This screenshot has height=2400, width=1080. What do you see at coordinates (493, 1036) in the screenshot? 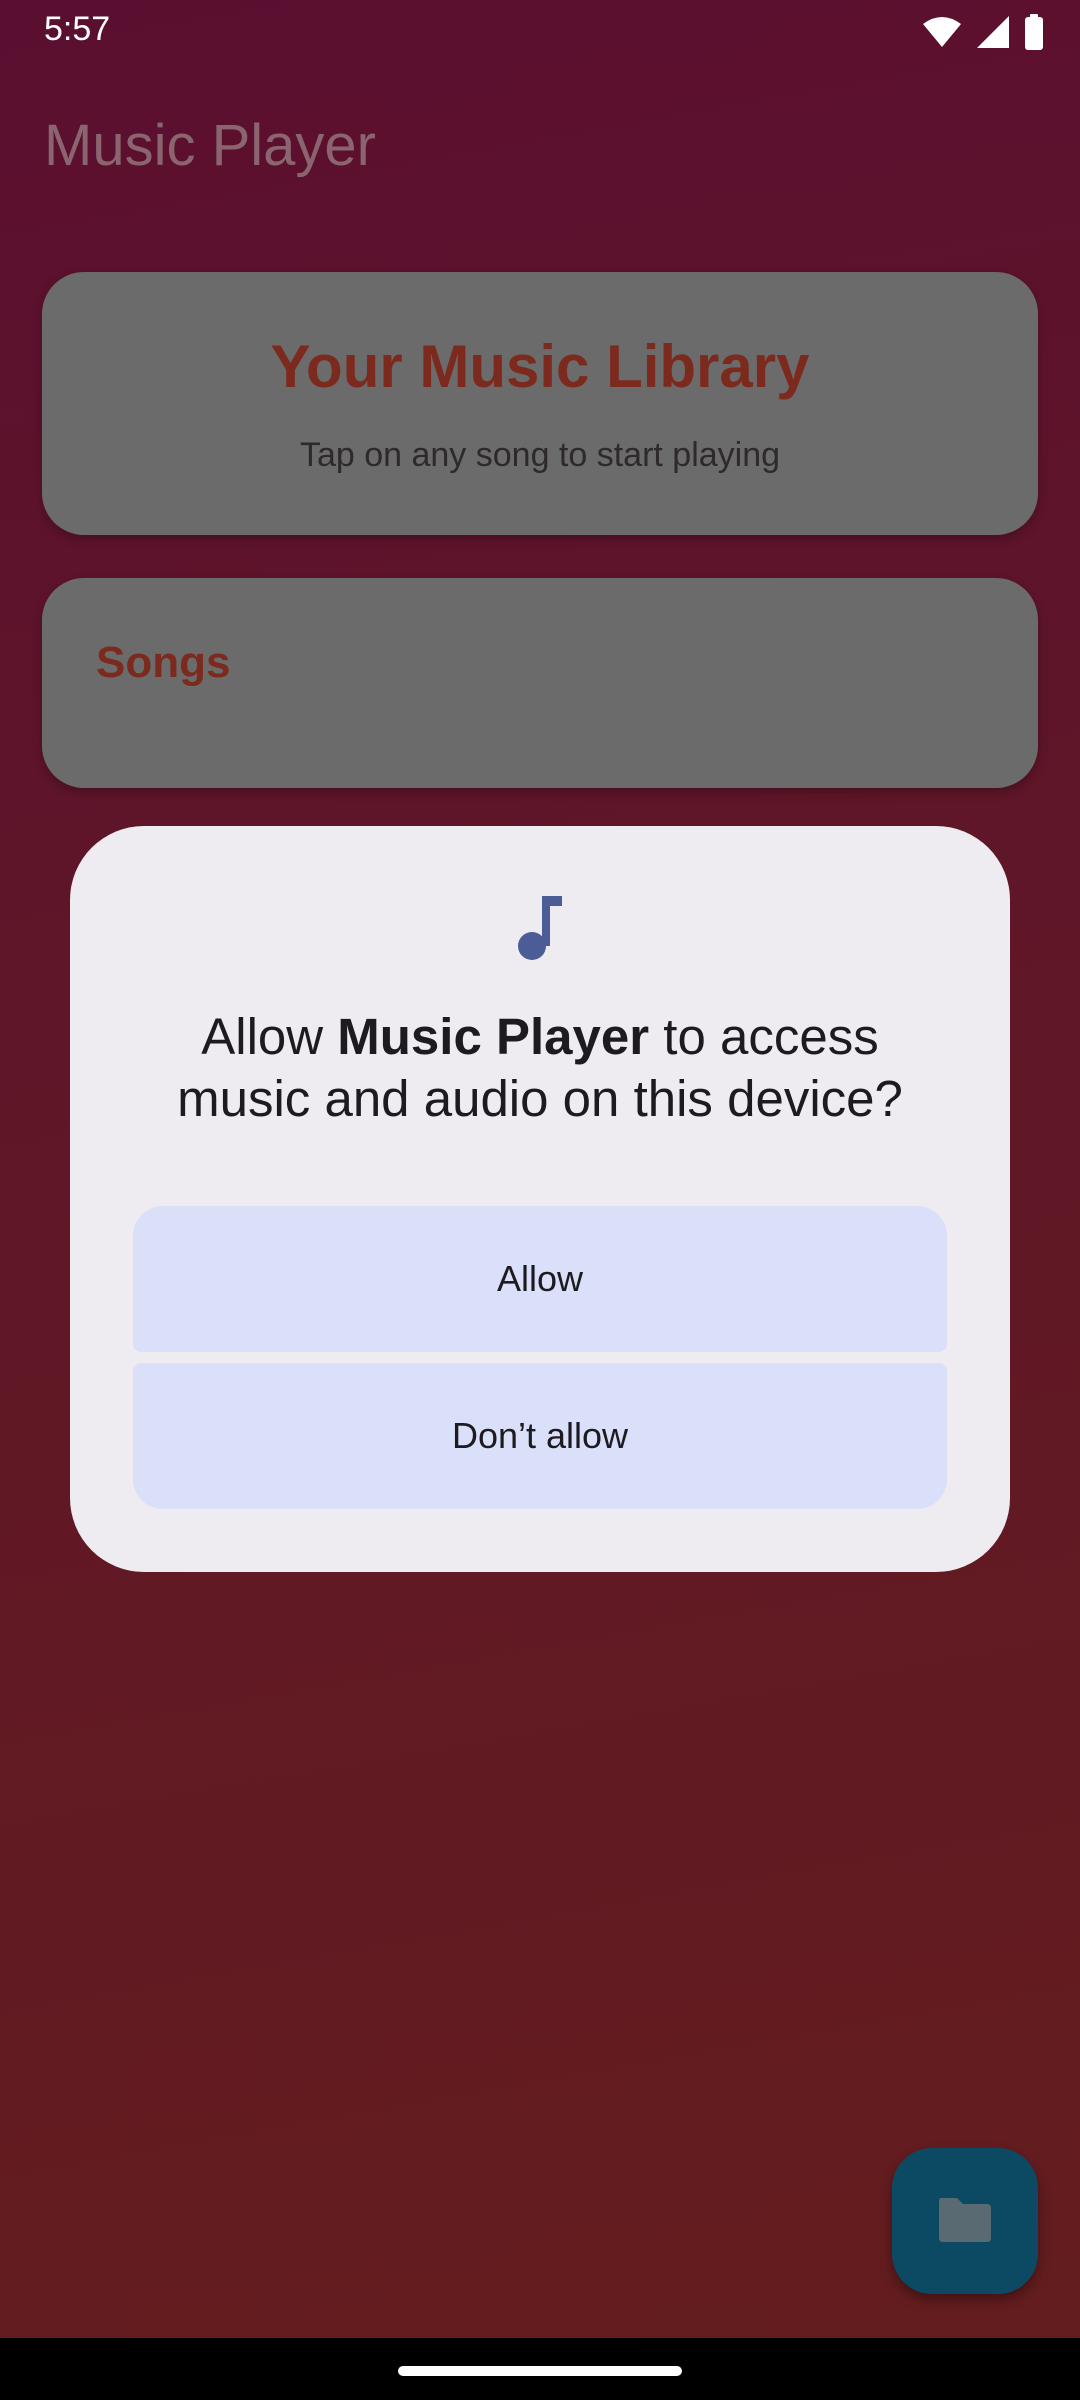
I see `dialog-app-name: Music Player` at bounding box center [493, 1036].